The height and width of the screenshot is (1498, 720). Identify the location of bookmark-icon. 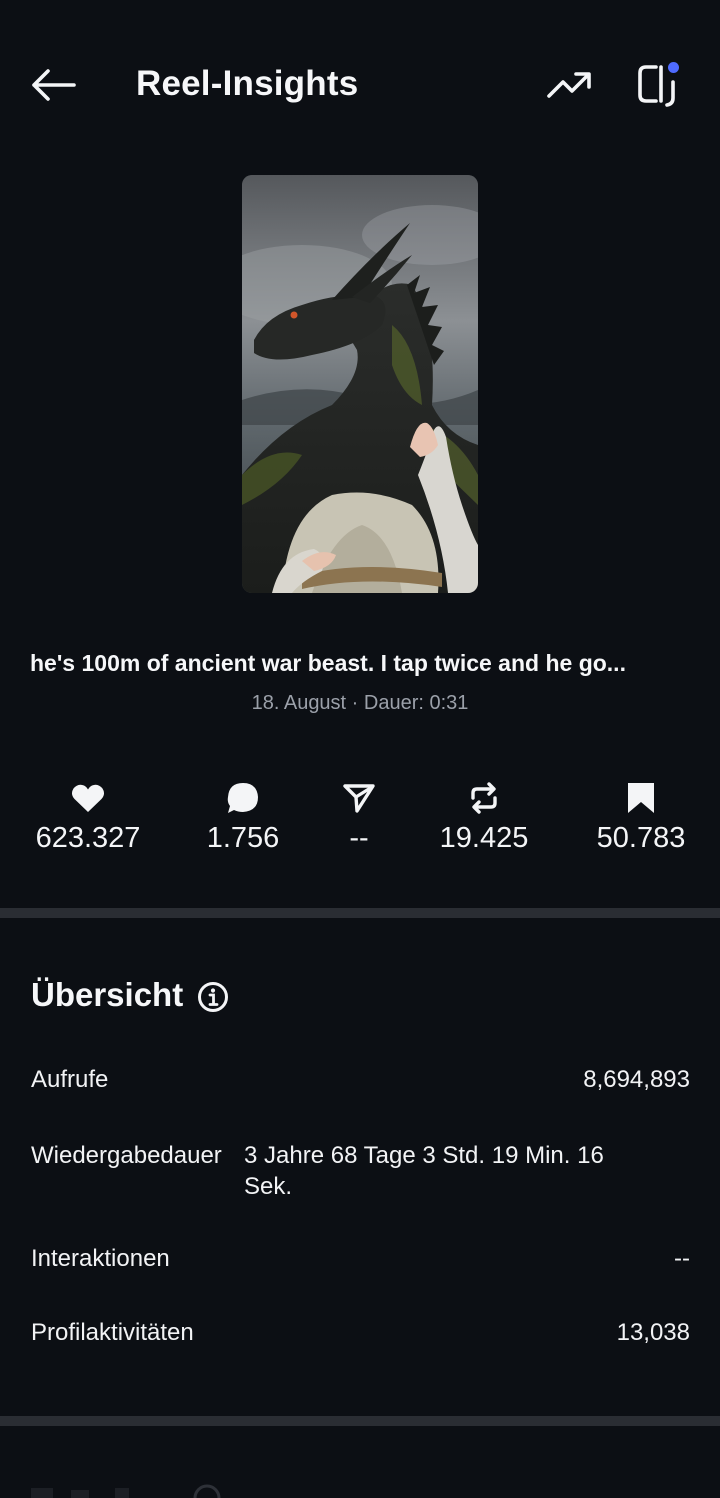
(641, 798).